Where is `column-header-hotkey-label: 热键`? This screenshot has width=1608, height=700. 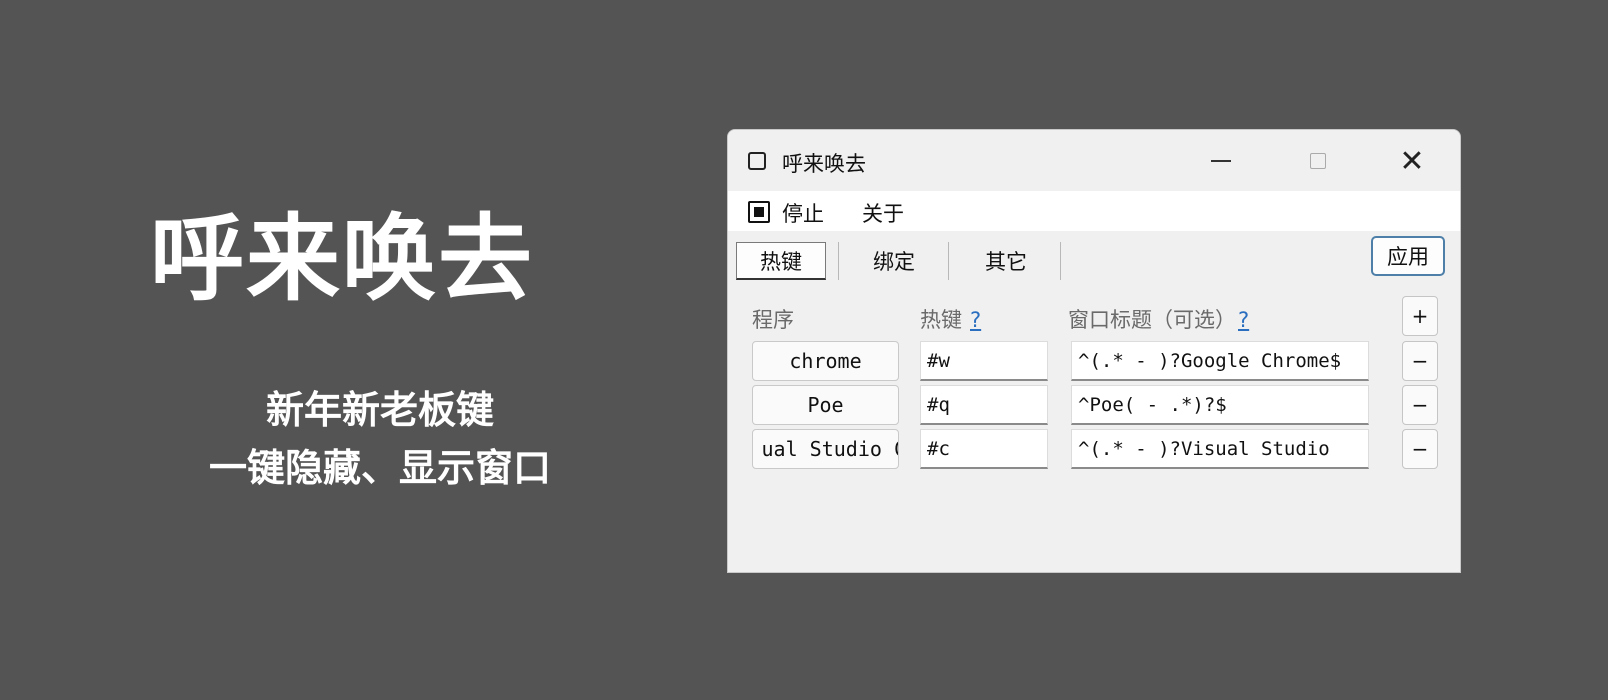
column-header-hotkey-label: 热键 is located at coordinates (941, 320).